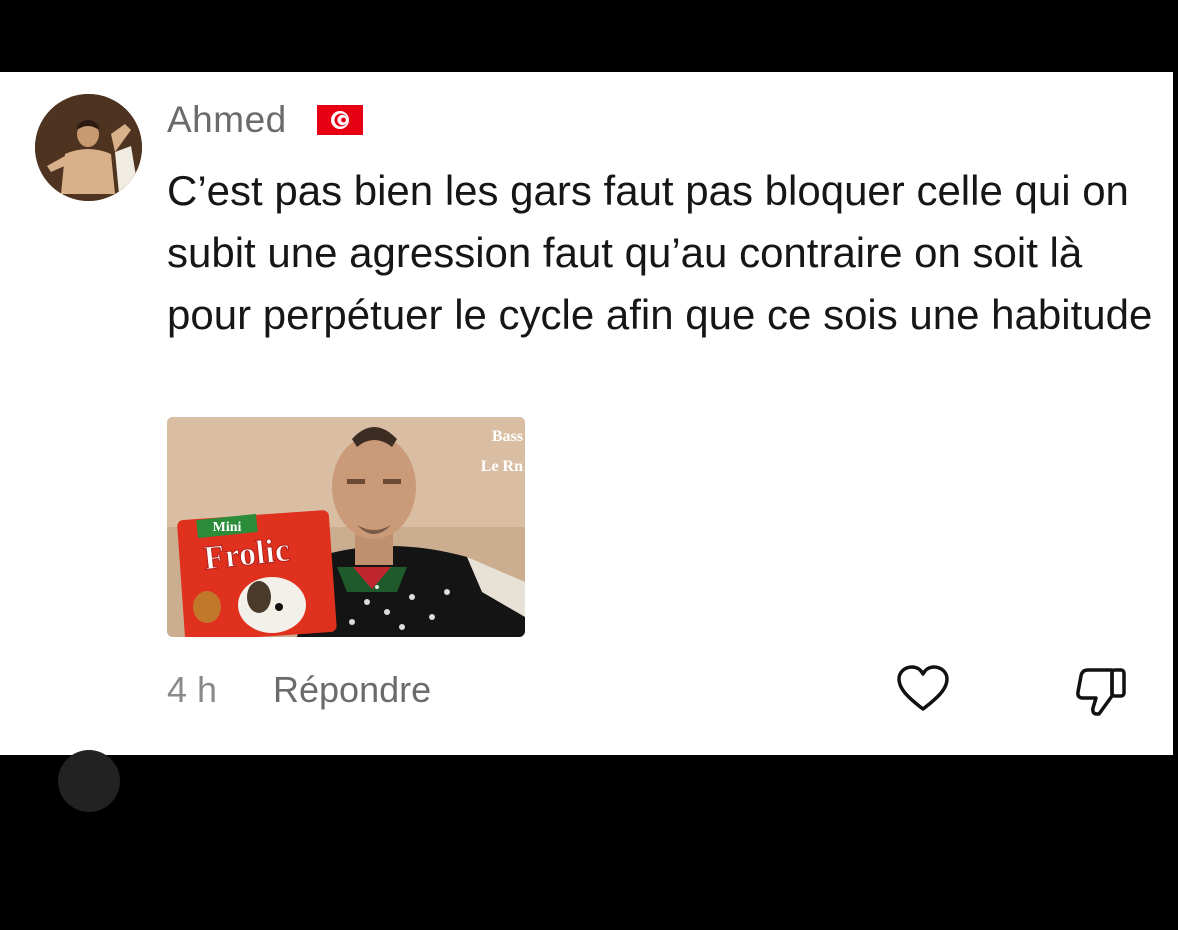 Image resolution: width=1178 pixels, height=930 pixels. I want to click on comment-timestamp: 4 h, so click(192, 689).